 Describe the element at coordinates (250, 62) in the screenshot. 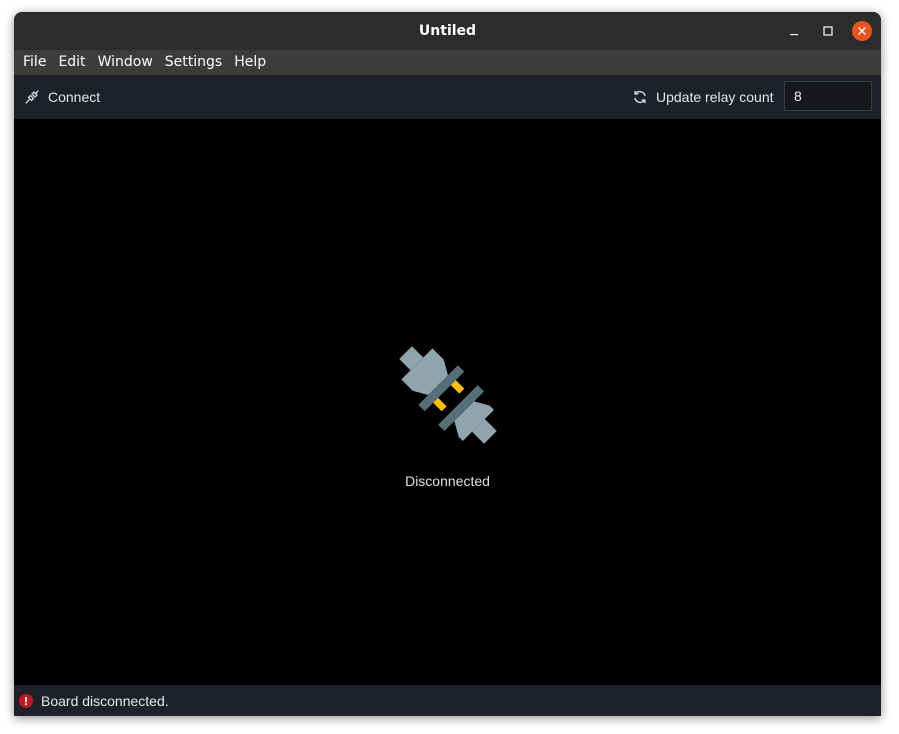

I see `menu-help: Help` at that location.